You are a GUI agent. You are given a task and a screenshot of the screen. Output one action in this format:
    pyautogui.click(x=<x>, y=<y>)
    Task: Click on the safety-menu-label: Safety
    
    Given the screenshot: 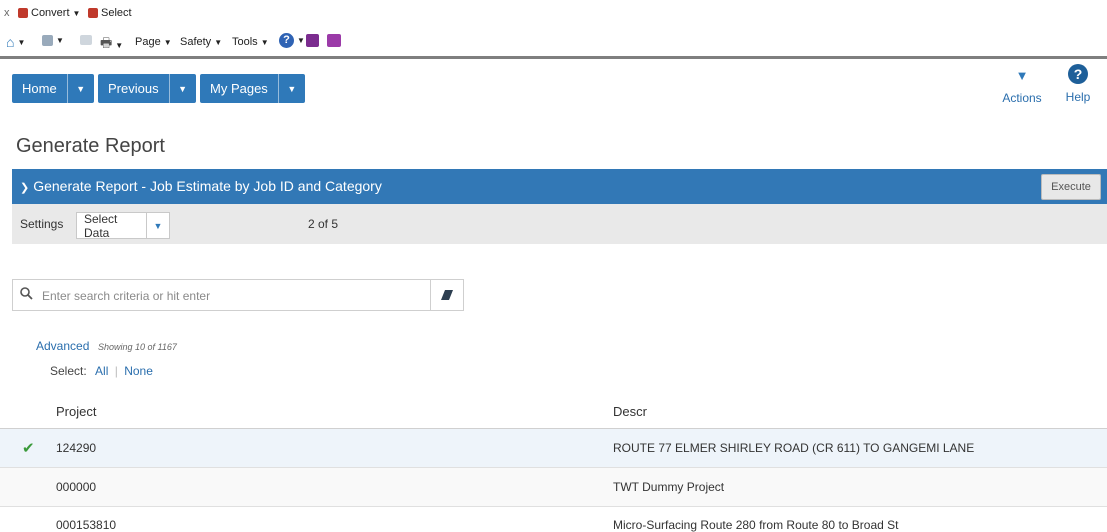 What is the action you would take?
    pyautogui.click(x=196, y=42)
    